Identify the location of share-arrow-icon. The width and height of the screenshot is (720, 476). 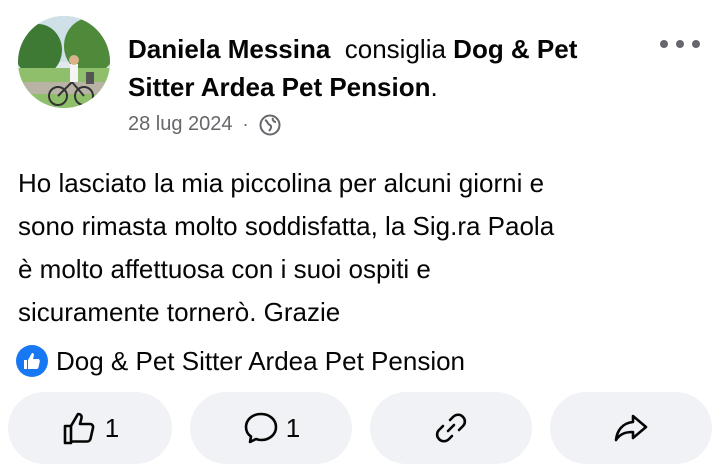
(631, 428).